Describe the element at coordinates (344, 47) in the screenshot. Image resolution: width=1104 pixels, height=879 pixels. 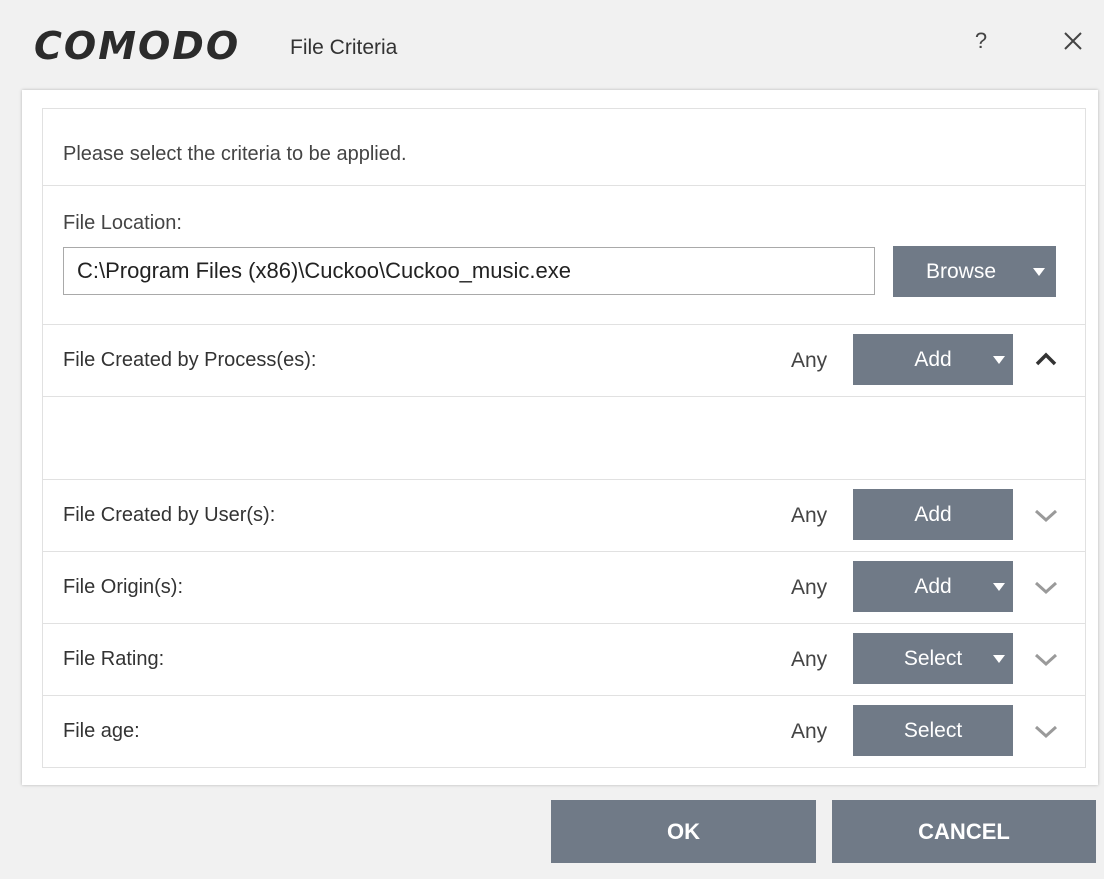
I see `dialog-title: File Criteria` at that location.